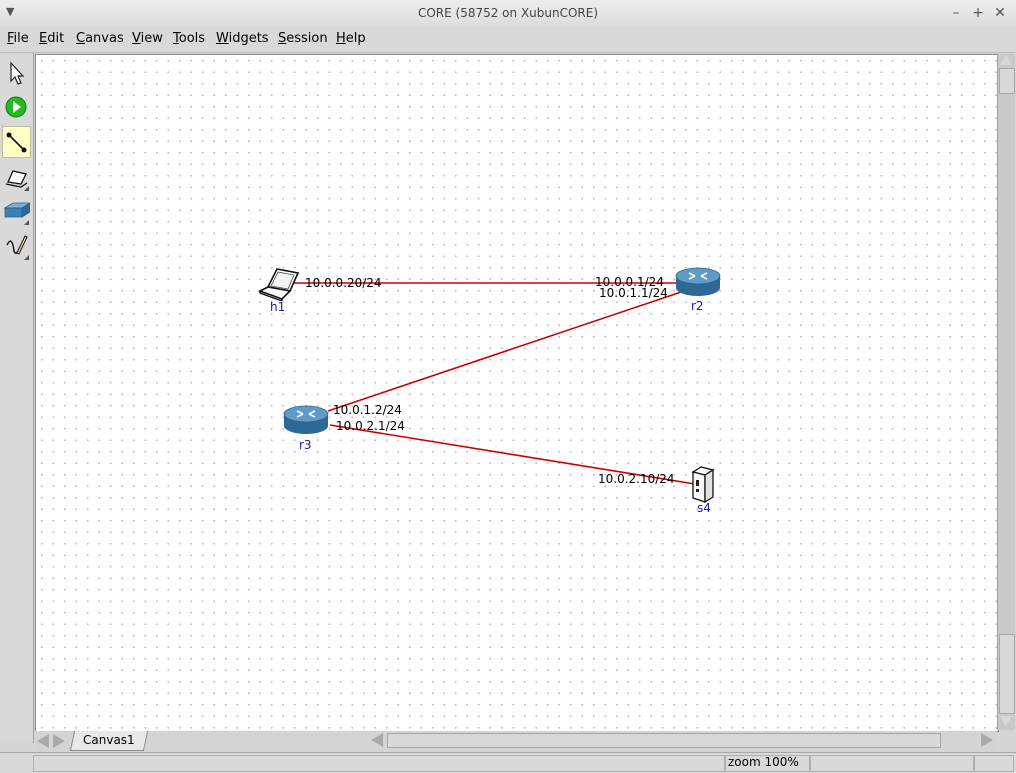 Image resolution: width=1016 pixels, height=773 pixels. I want to click on annotation-tool-button, so click(16, 246).